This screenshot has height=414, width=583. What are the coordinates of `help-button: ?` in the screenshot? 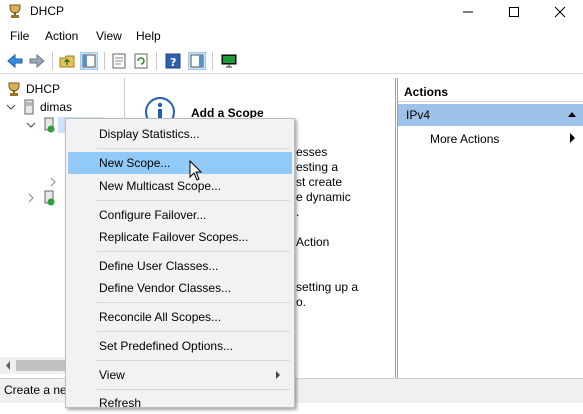 It's located at (173, 61).